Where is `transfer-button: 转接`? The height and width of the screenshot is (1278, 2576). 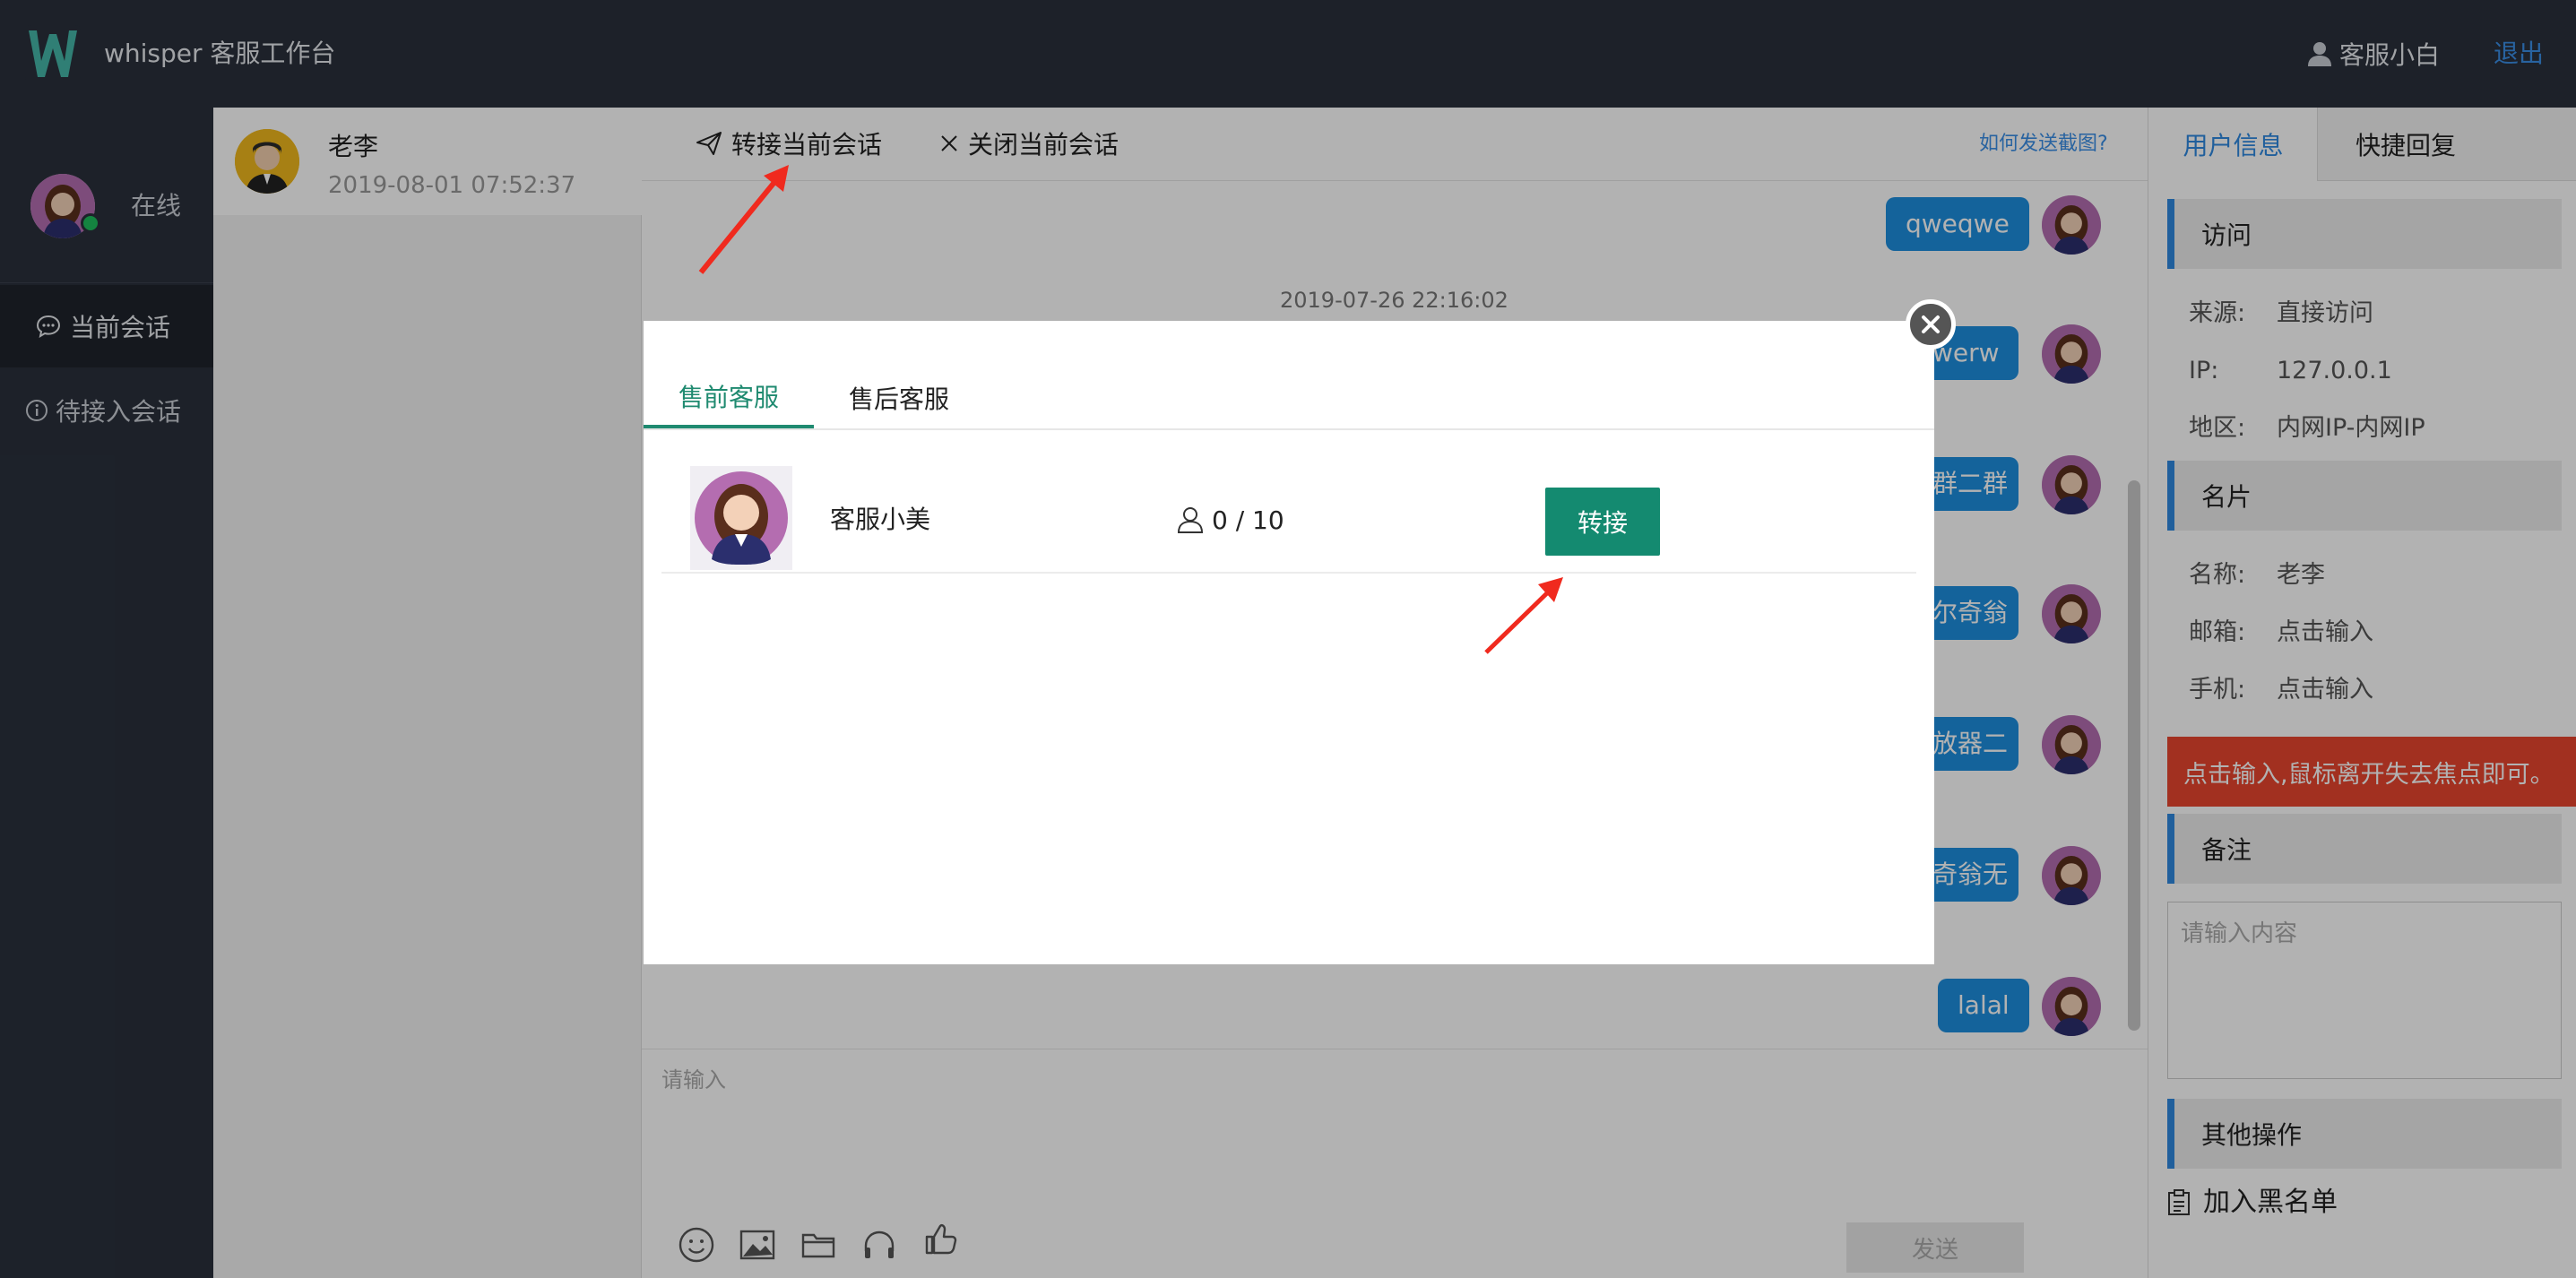 transfer-button: 转接 is located at coordinates (1602, 522).